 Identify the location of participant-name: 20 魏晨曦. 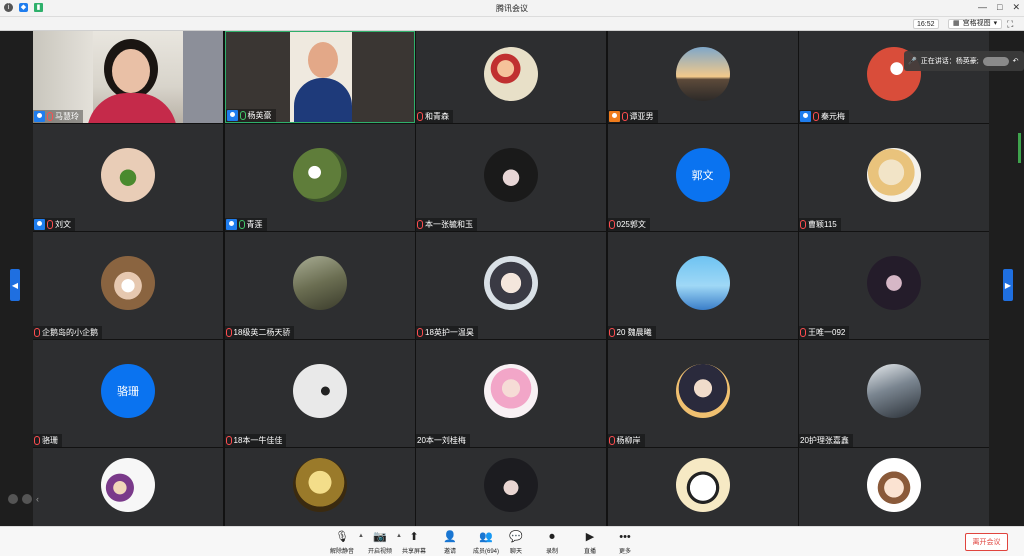
(634, 332).